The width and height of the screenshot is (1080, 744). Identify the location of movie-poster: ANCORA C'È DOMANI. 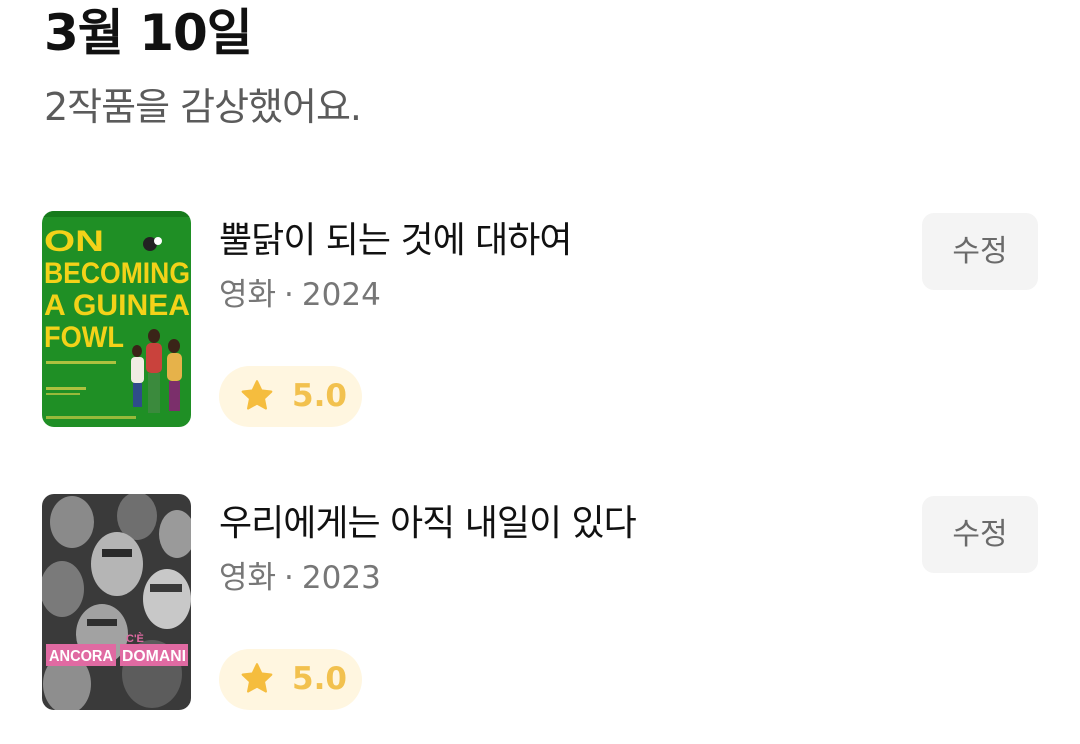
(116, 602).